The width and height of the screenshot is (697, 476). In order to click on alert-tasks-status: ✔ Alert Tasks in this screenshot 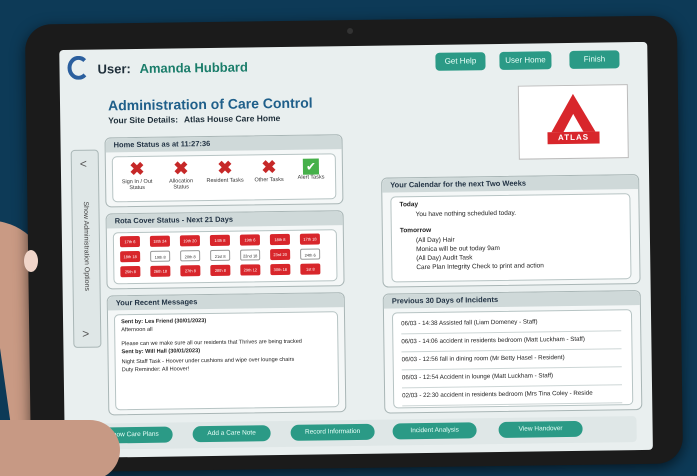, I will do `click(311, 168)`.